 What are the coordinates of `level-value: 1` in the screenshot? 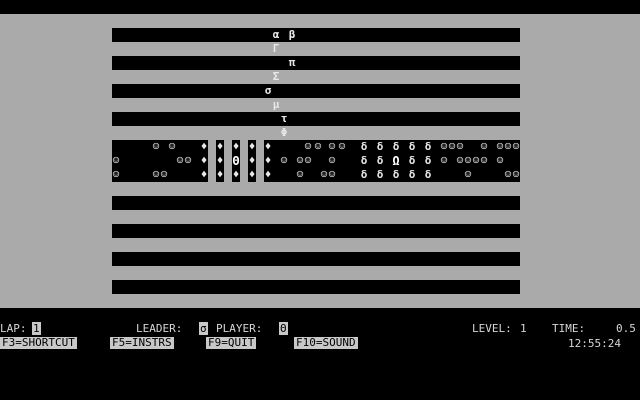 It's located at (523, 328).